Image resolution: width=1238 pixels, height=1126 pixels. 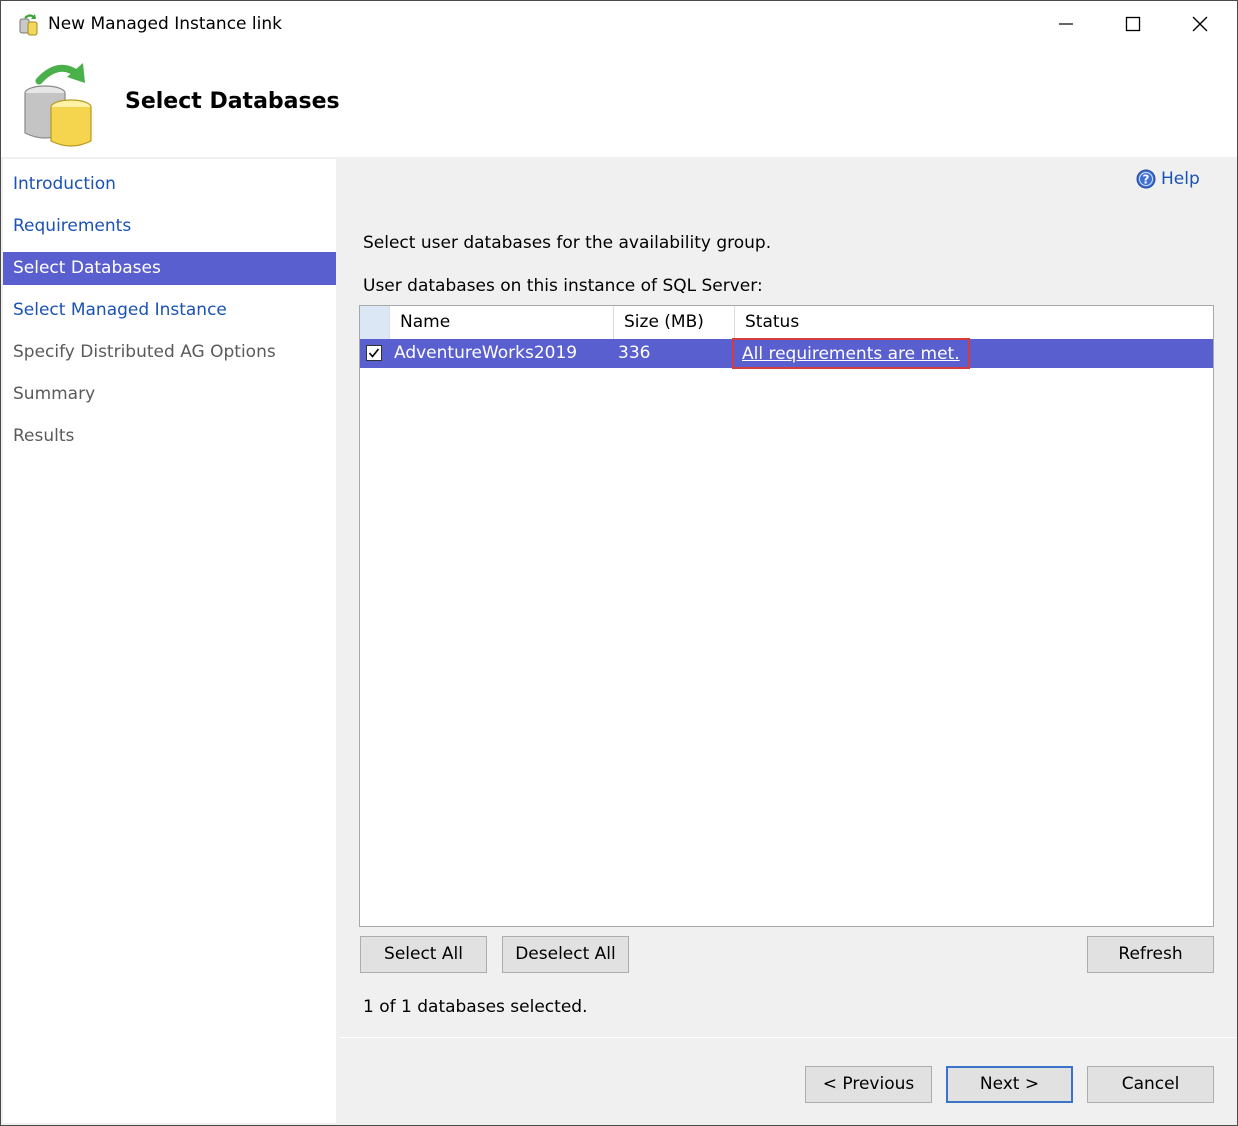 What do you see at coordinates (673, 322) in the screenshot?
I see `column-header-size: Size (MB)` at bounding box center [673, 322].